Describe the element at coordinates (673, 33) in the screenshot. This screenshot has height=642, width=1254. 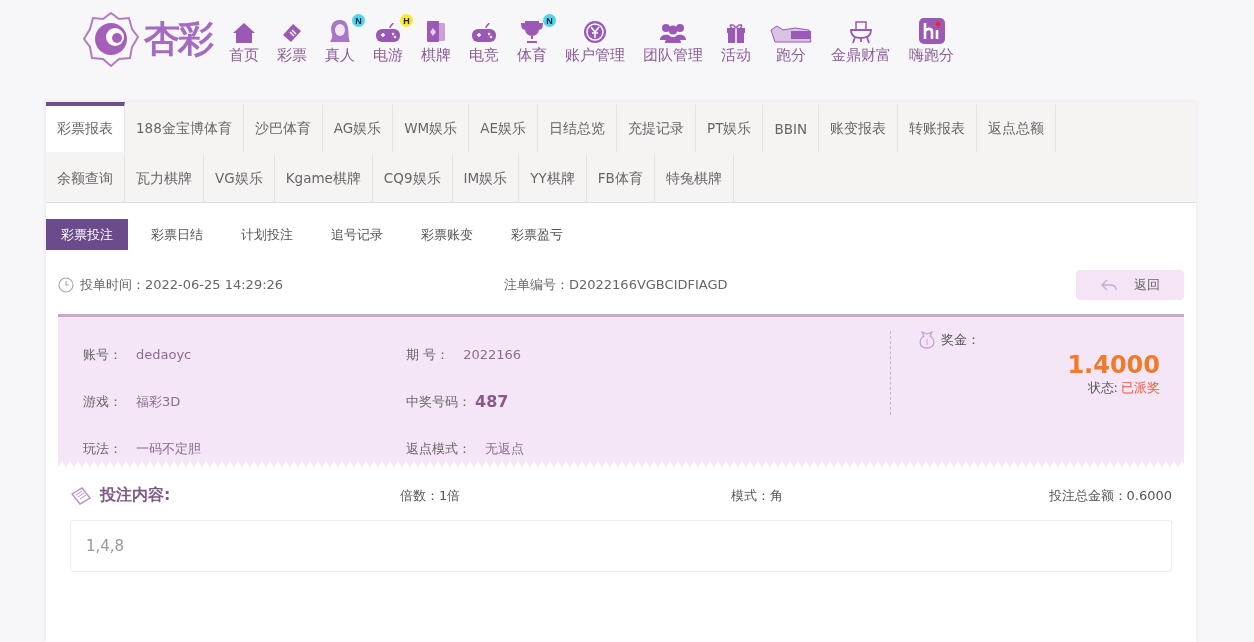
I see `team-icon` at that location.